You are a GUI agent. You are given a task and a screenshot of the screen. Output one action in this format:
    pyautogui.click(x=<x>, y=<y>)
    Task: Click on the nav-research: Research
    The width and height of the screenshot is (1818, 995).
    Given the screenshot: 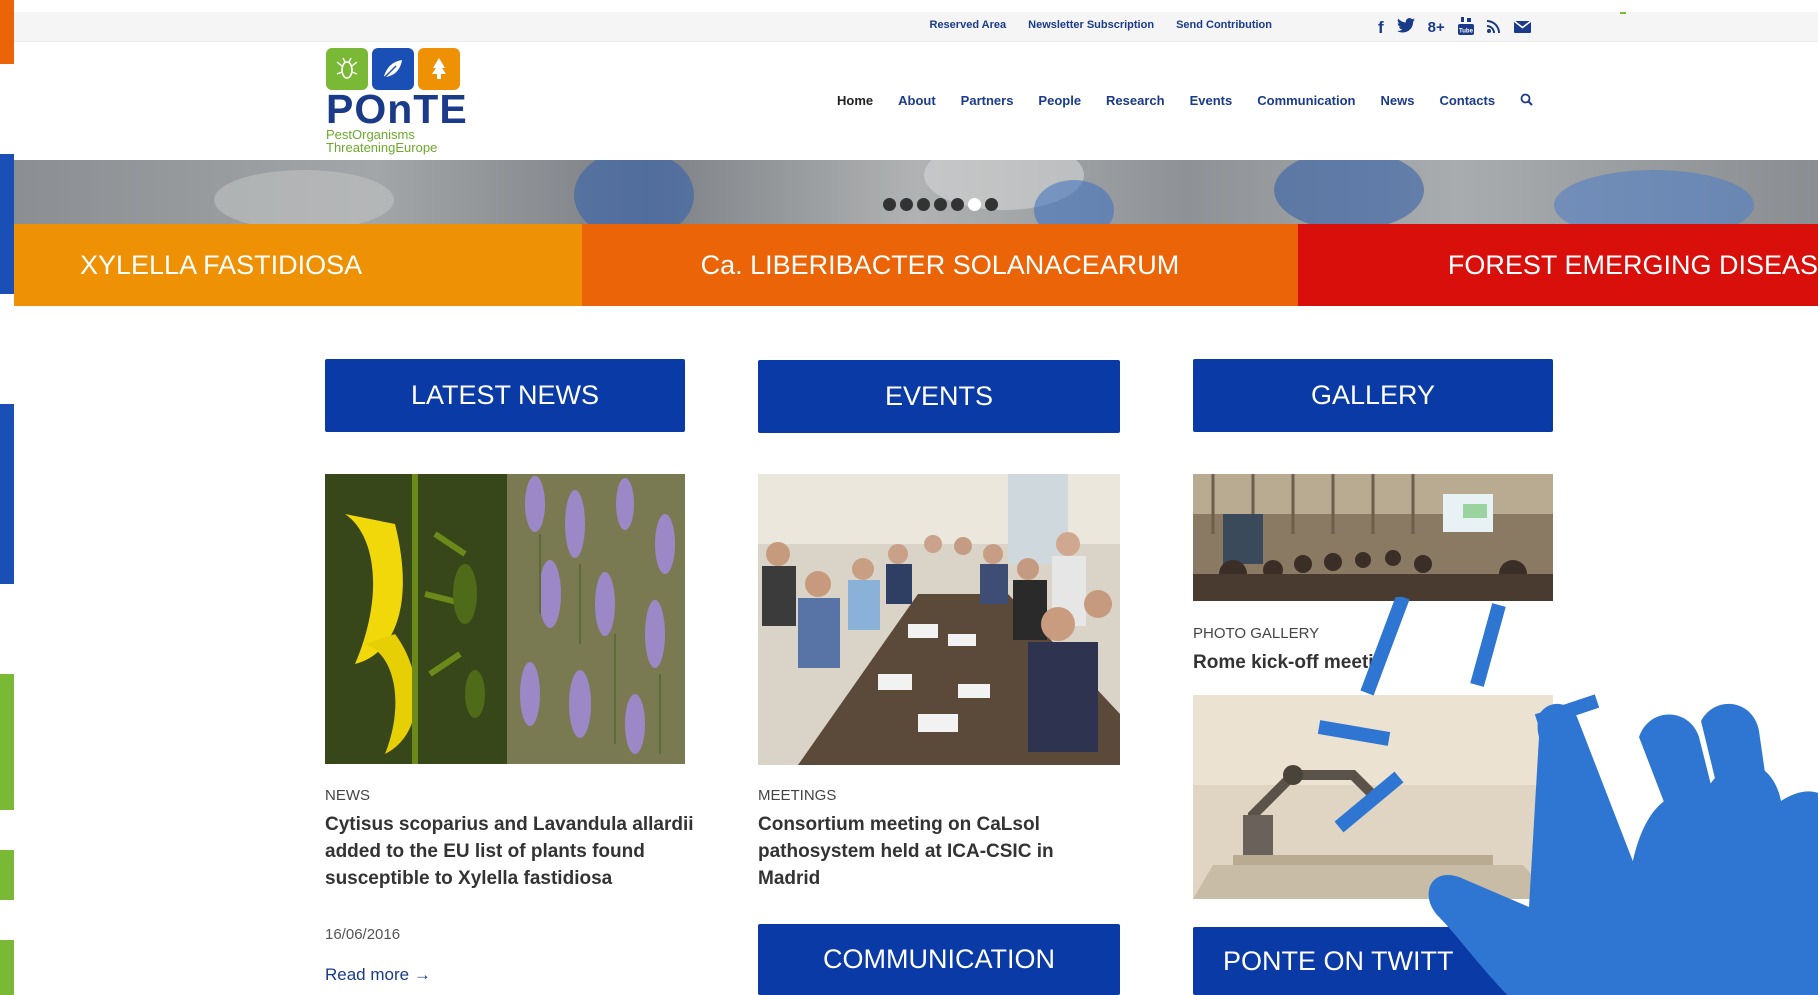 What is the action you would take?
    pyautogui.click(x=1135, y=101)
    